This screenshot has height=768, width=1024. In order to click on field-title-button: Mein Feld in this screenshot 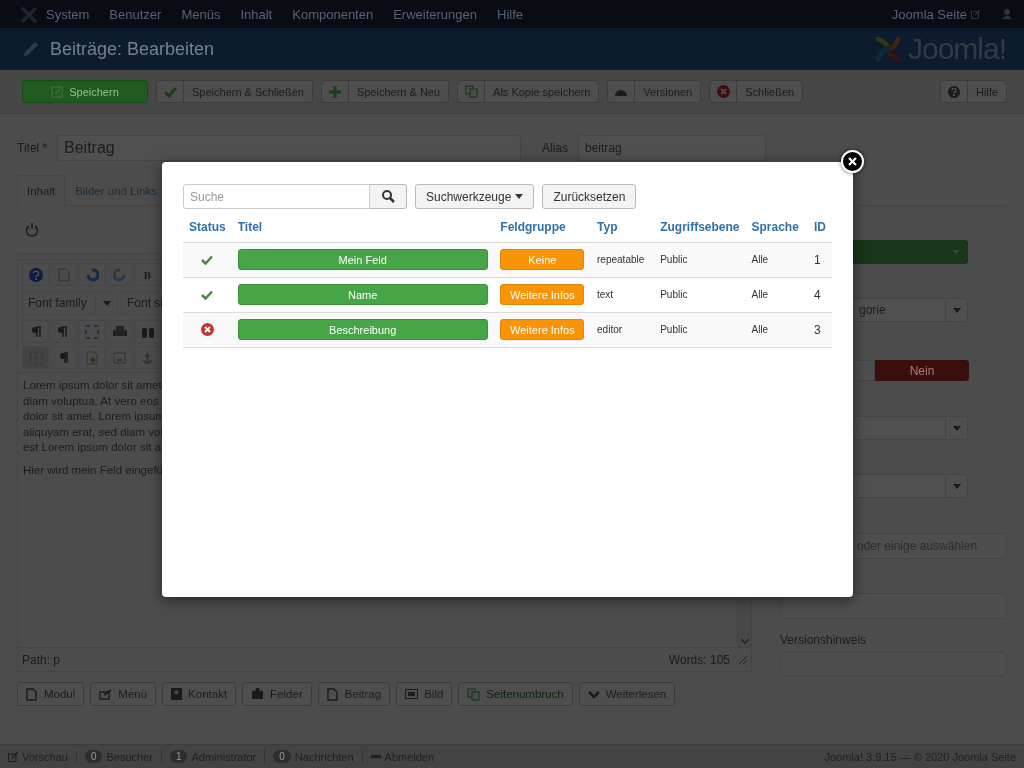, I will do `click(362, 259)`.